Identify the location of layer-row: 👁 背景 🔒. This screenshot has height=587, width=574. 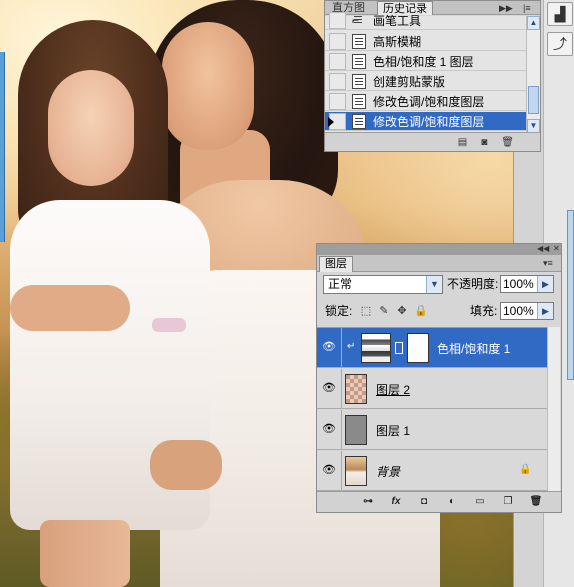
(432, 471).